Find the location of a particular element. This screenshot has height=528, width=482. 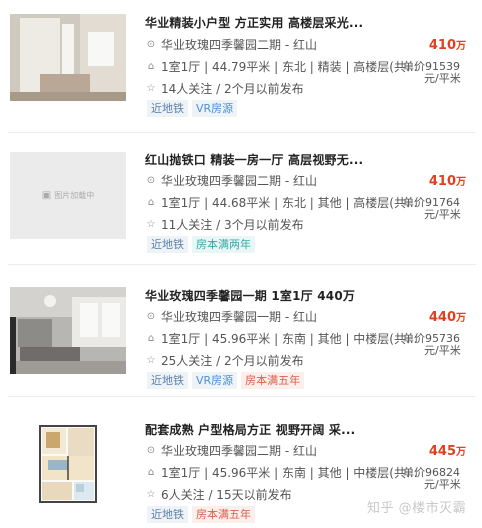

placeholder-text: 图片加载中 is located at coordinates (74, 195).